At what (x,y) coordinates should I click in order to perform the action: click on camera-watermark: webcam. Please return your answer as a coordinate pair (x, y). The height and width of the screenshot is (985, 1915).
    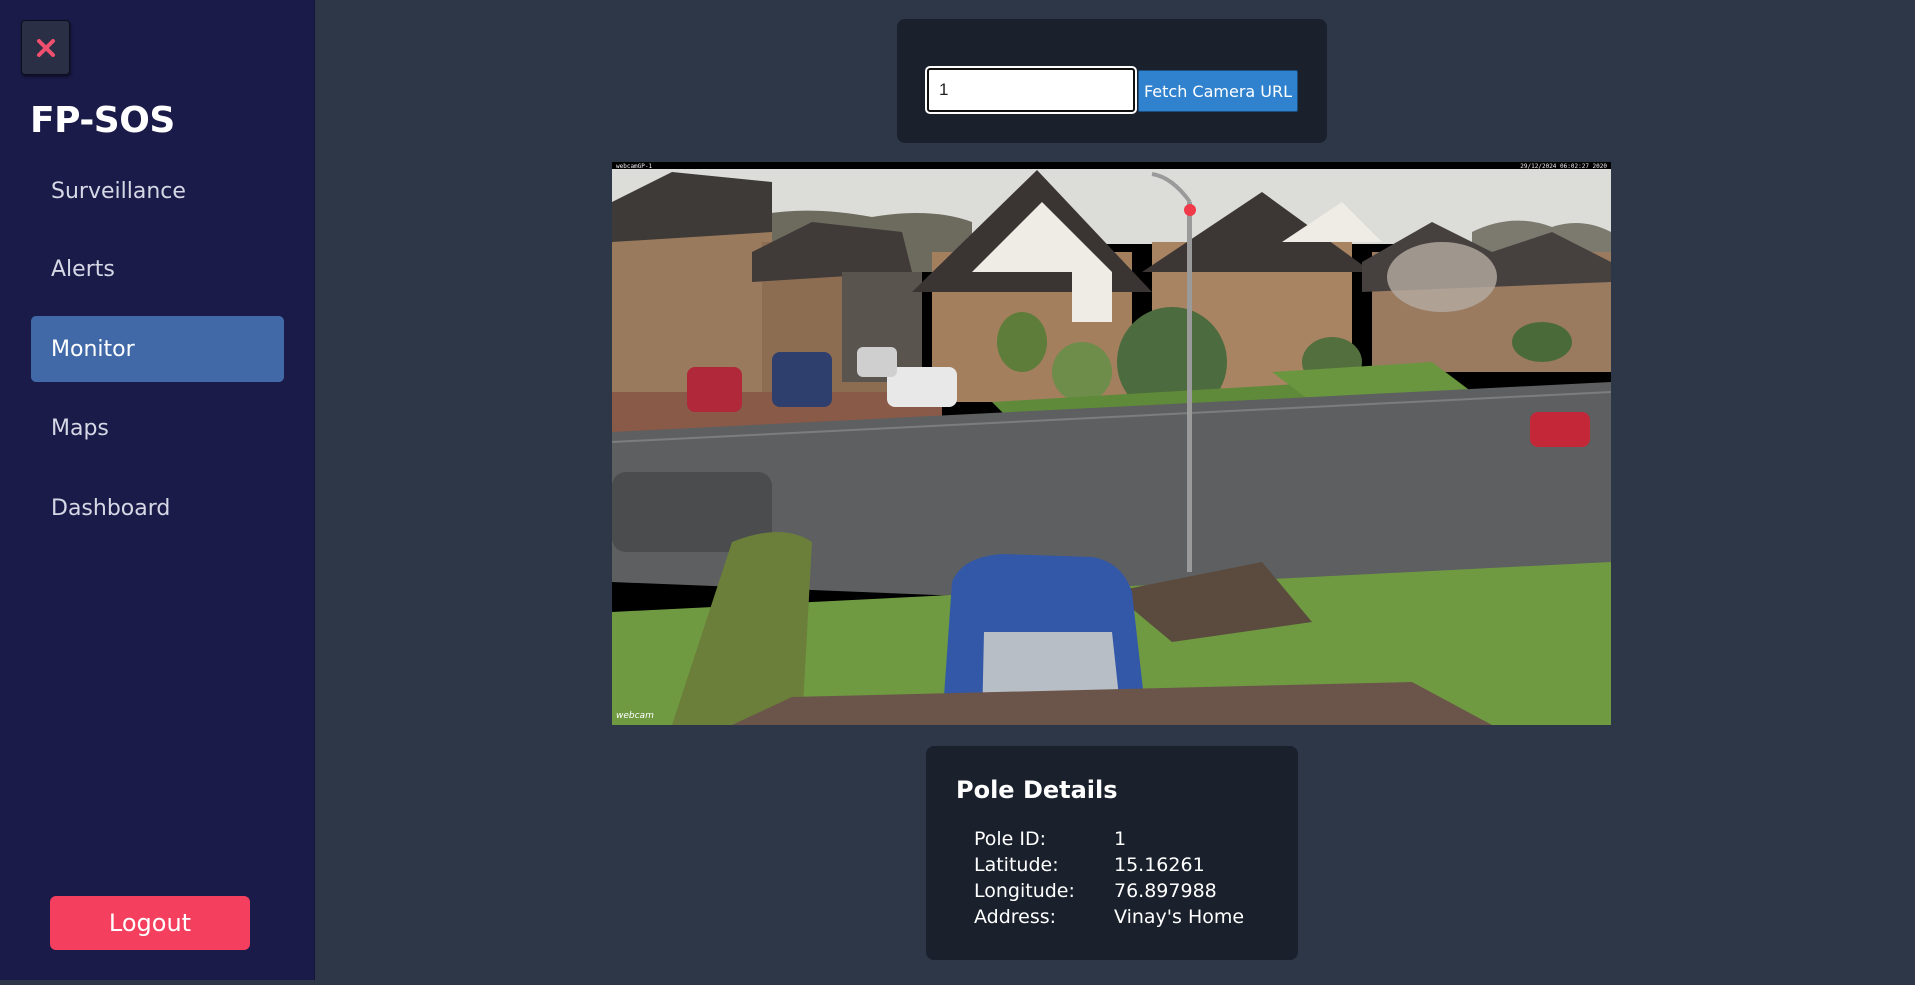
    Looking at the image, I should click on (635, 716).